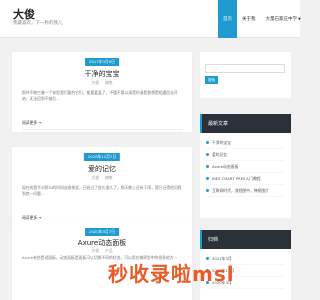 The width and height of the screenshot is (320, 300). What do you see at coordinates (102, 129) in the screenshot?
I see `divider` at bounding box center [102, 129].